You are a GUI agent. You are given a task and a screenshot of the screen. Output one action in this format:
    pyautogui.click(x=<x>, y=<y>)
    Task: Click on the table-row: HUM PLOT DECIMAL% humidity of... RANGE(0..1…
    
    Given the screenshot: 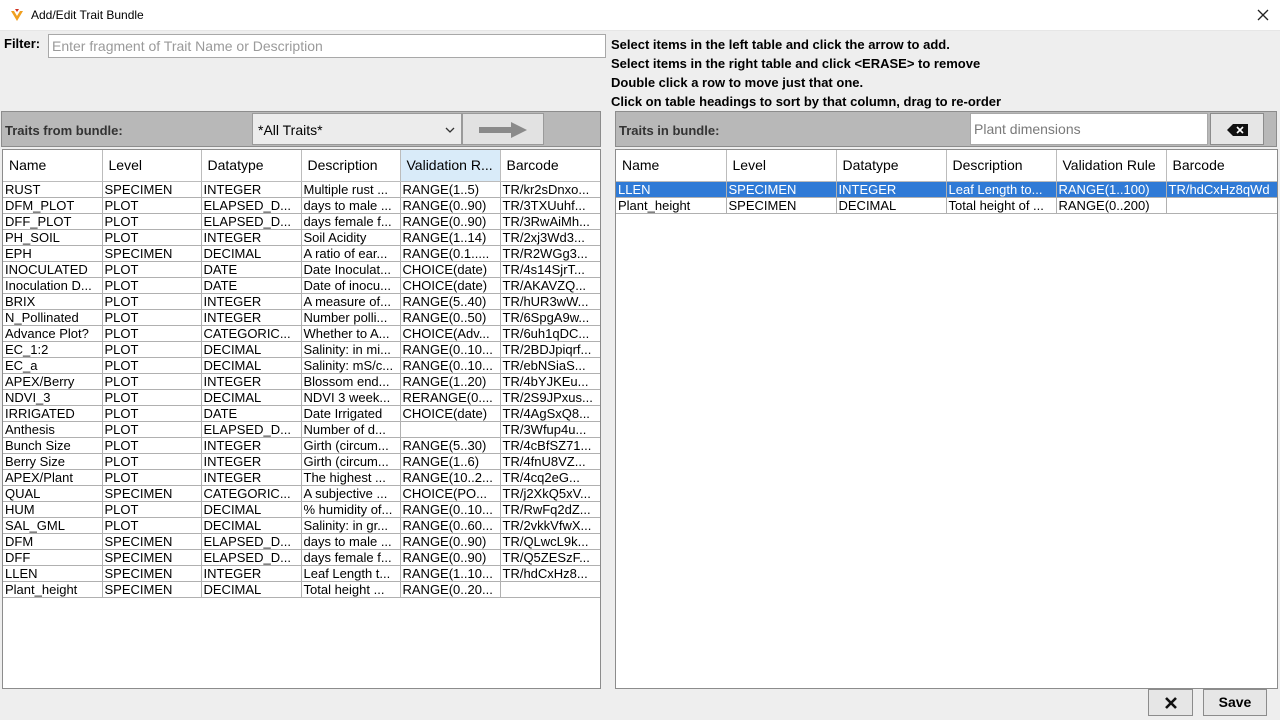 What is the action you would take?
    pyautogui.click(x=301, y=509)
    